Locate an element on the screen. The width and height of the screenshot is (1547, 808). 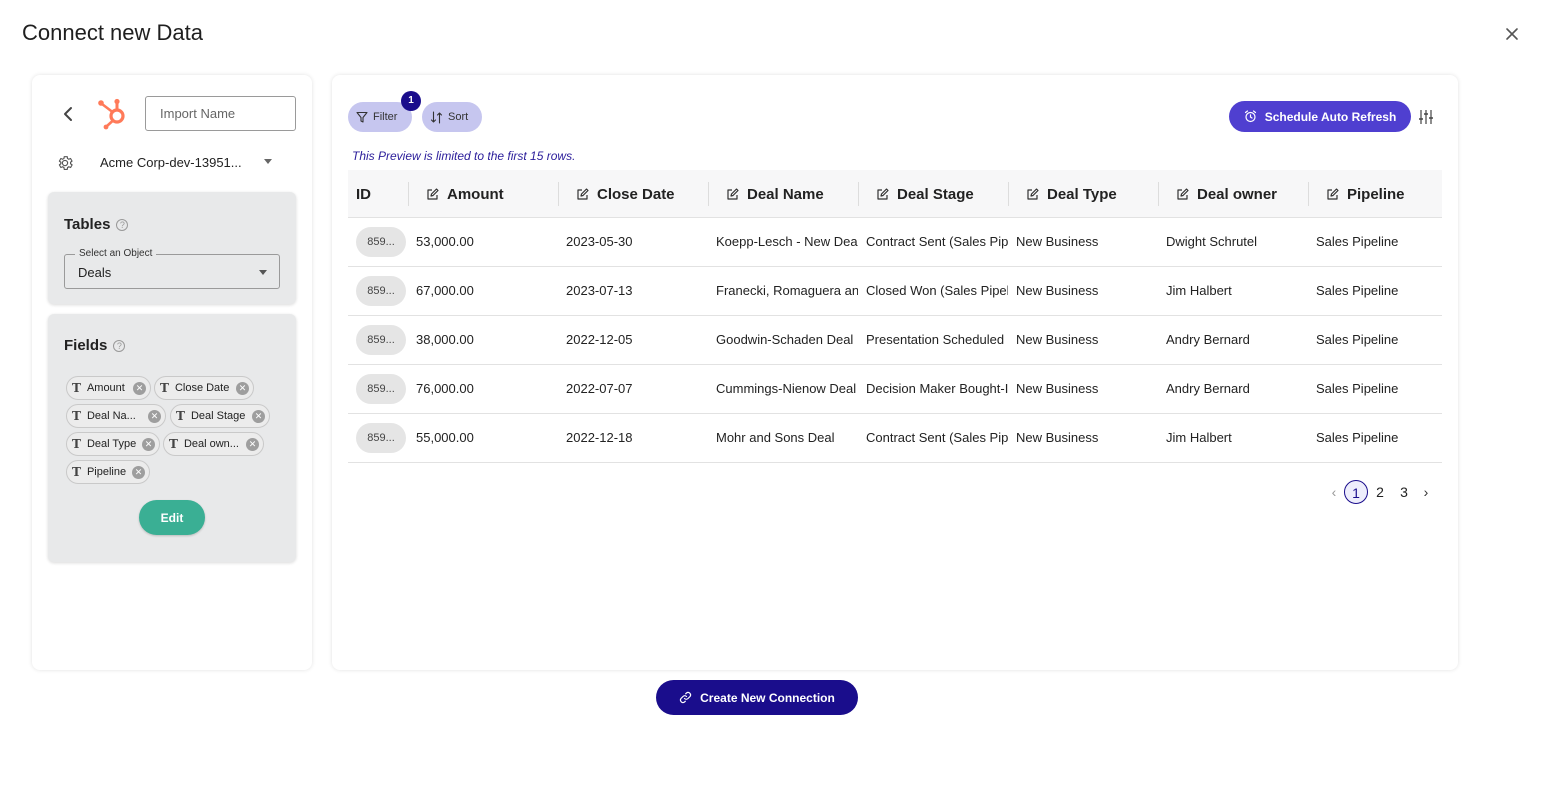
field-chip: T Pipeline ✕ is located at coordinates (108, 472).